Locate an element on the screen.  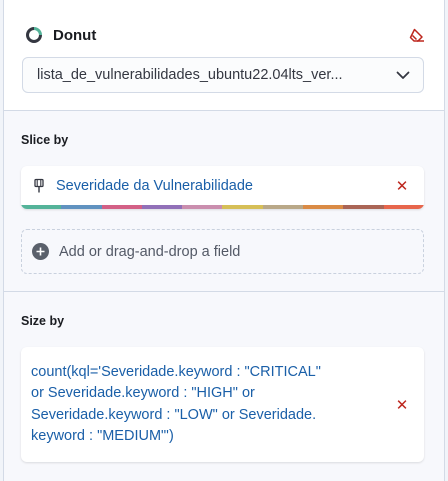
chevron-down-icon is located at coordinates (403, 75).